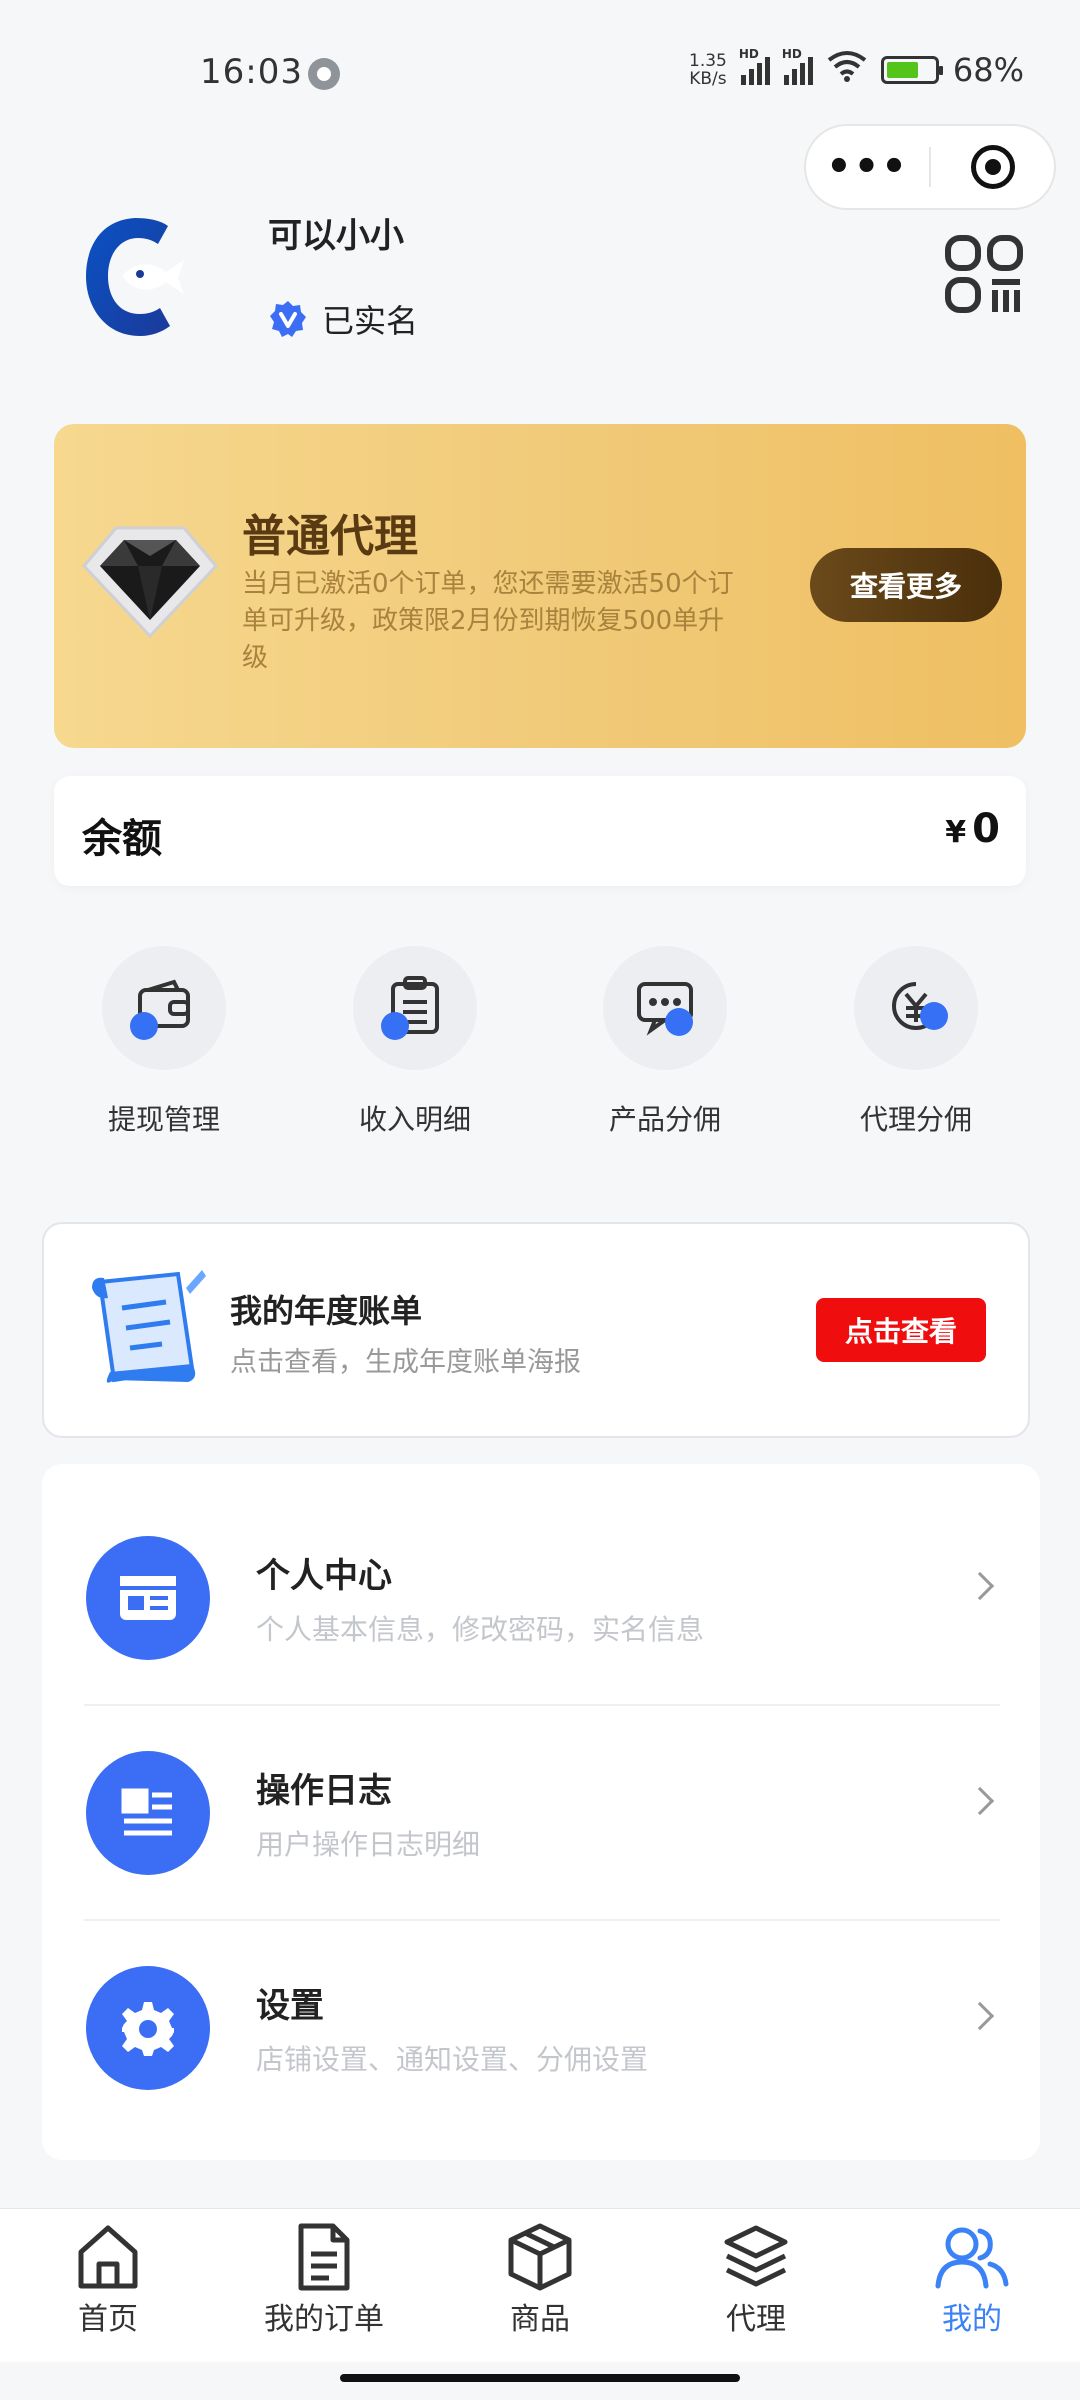  Describe the element at coordinates (108, 2257) in the screenshot. I see `home-icon` at that location.